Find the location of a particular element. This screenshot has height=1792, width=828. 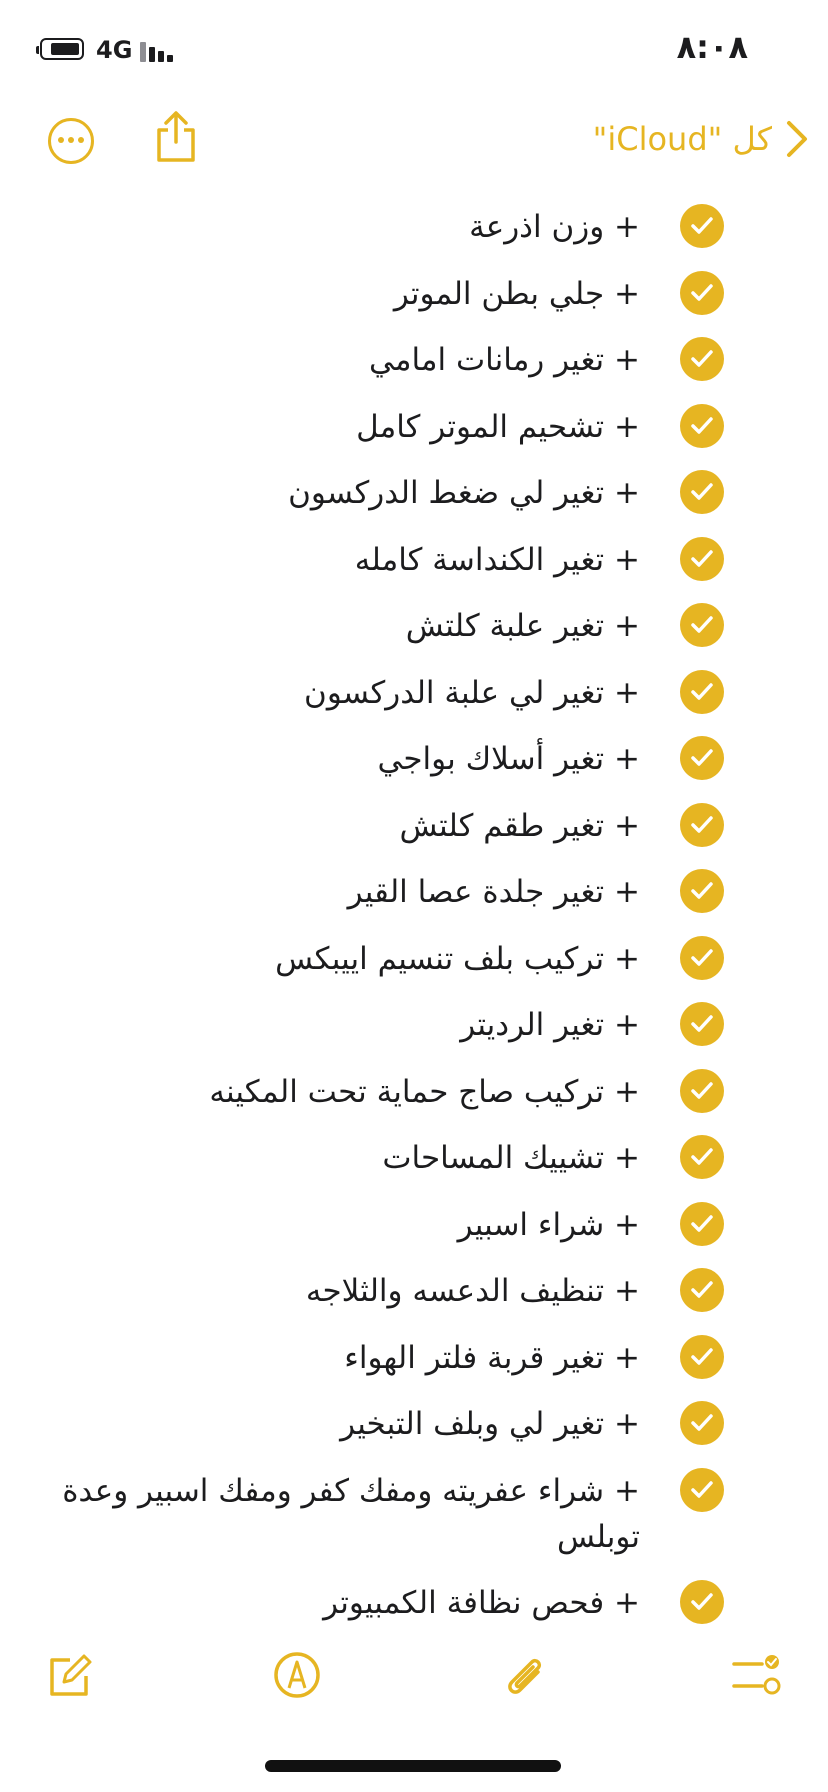

checklist-item-text: + تغير الرديتر is located at coordinates (550, 1025).